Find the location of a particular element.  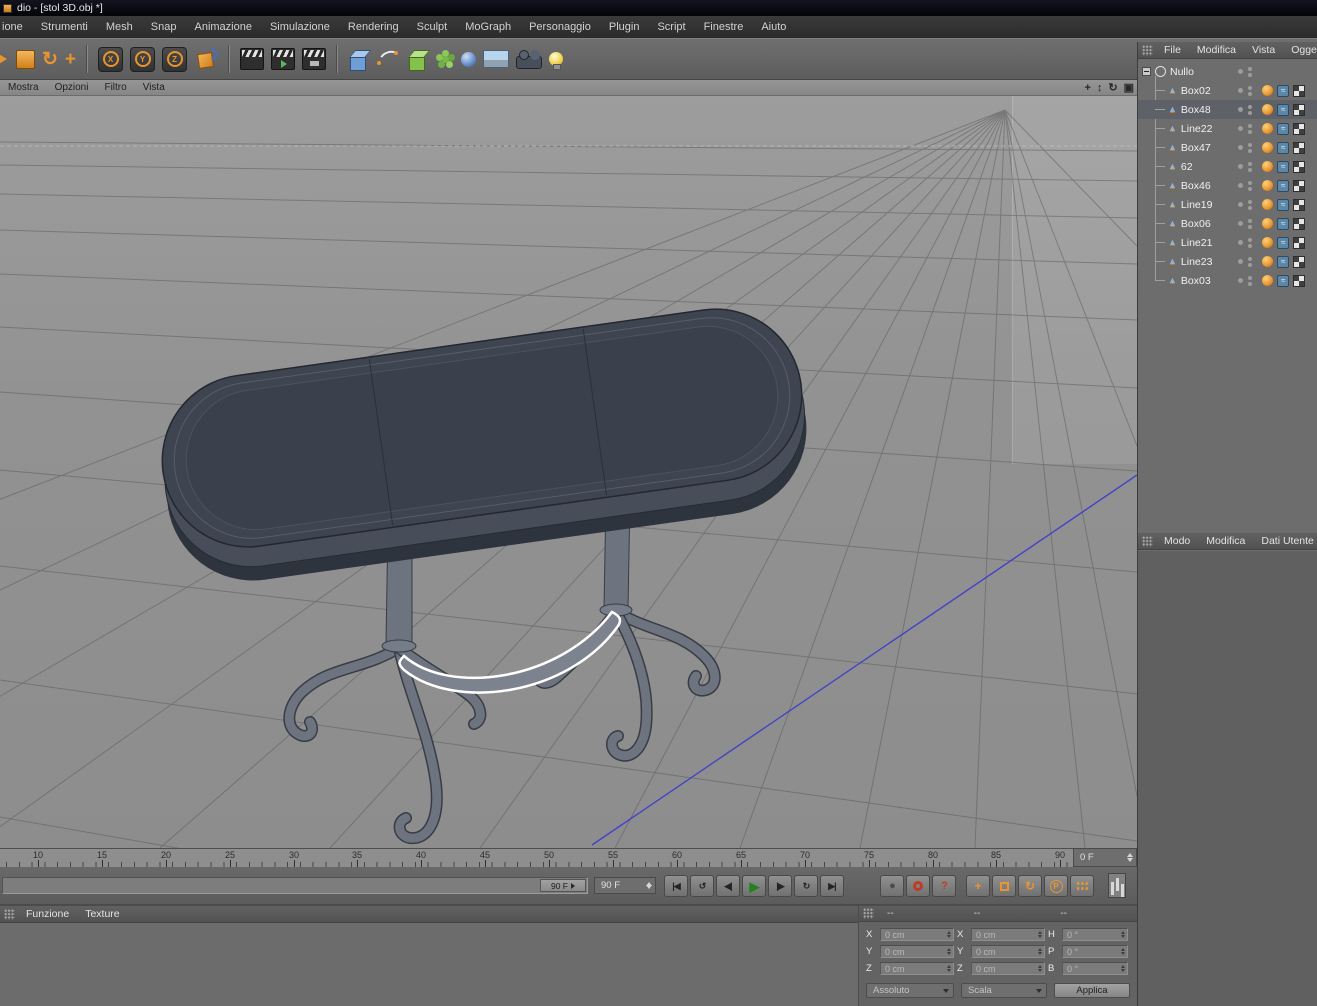

tree-row-box46: ▲ Box46 ≈ is located at coordinates (1227, 185).